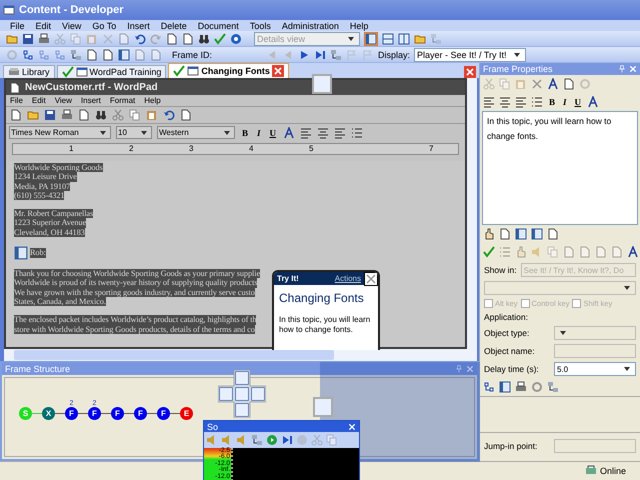 The height and width of the screenshot is (480, 640). What do you see at coordinates (278, 71) in the screenshot?
I see `close-tab-icon` at bounding box center [278, 71].